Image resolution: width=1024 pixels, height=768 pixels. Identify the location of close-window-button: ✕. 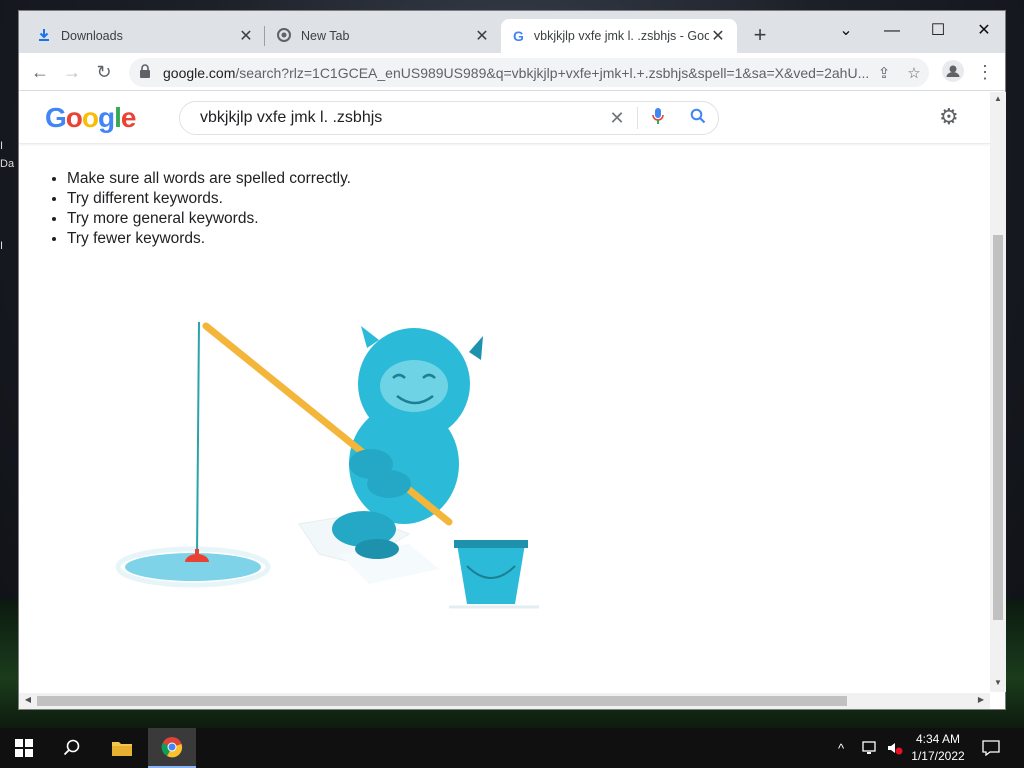
(984, 31).